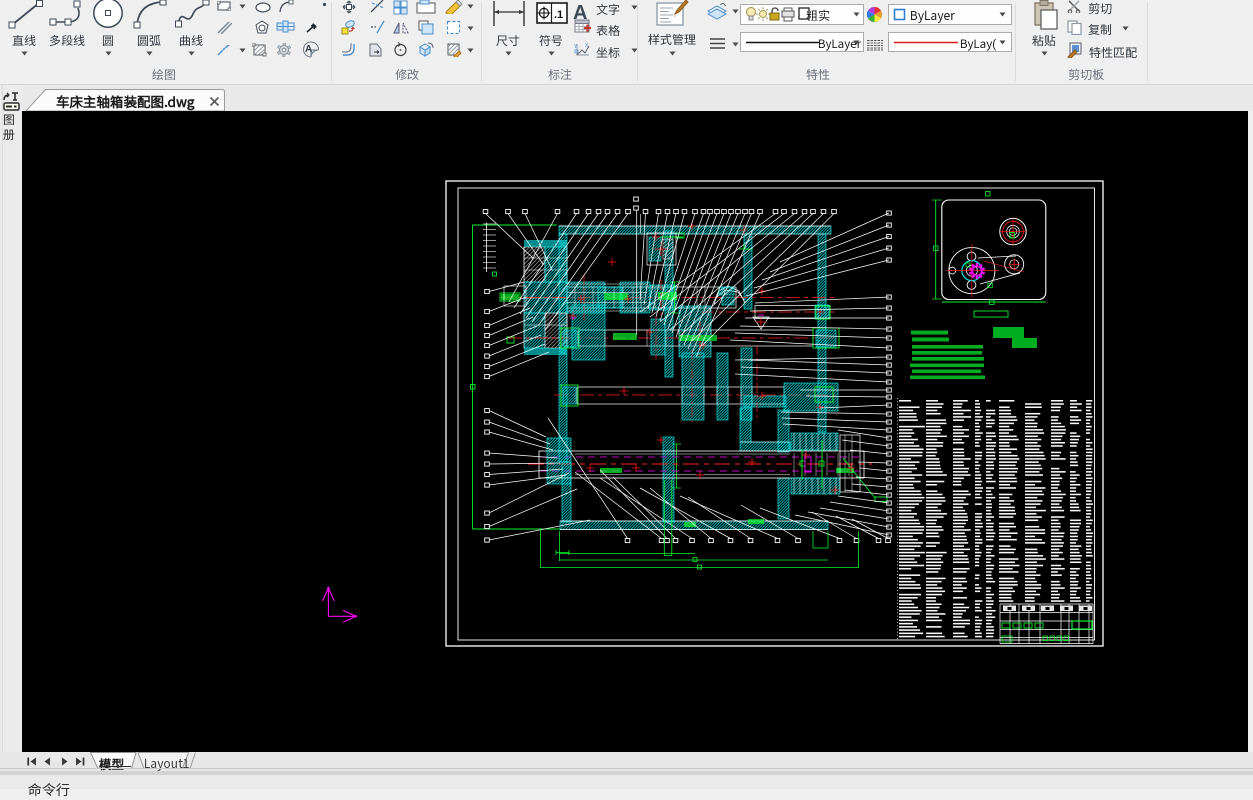 The width and height of the screenshot is (1253, 800). I want to click on svg-text: .1, so click(558, 15).